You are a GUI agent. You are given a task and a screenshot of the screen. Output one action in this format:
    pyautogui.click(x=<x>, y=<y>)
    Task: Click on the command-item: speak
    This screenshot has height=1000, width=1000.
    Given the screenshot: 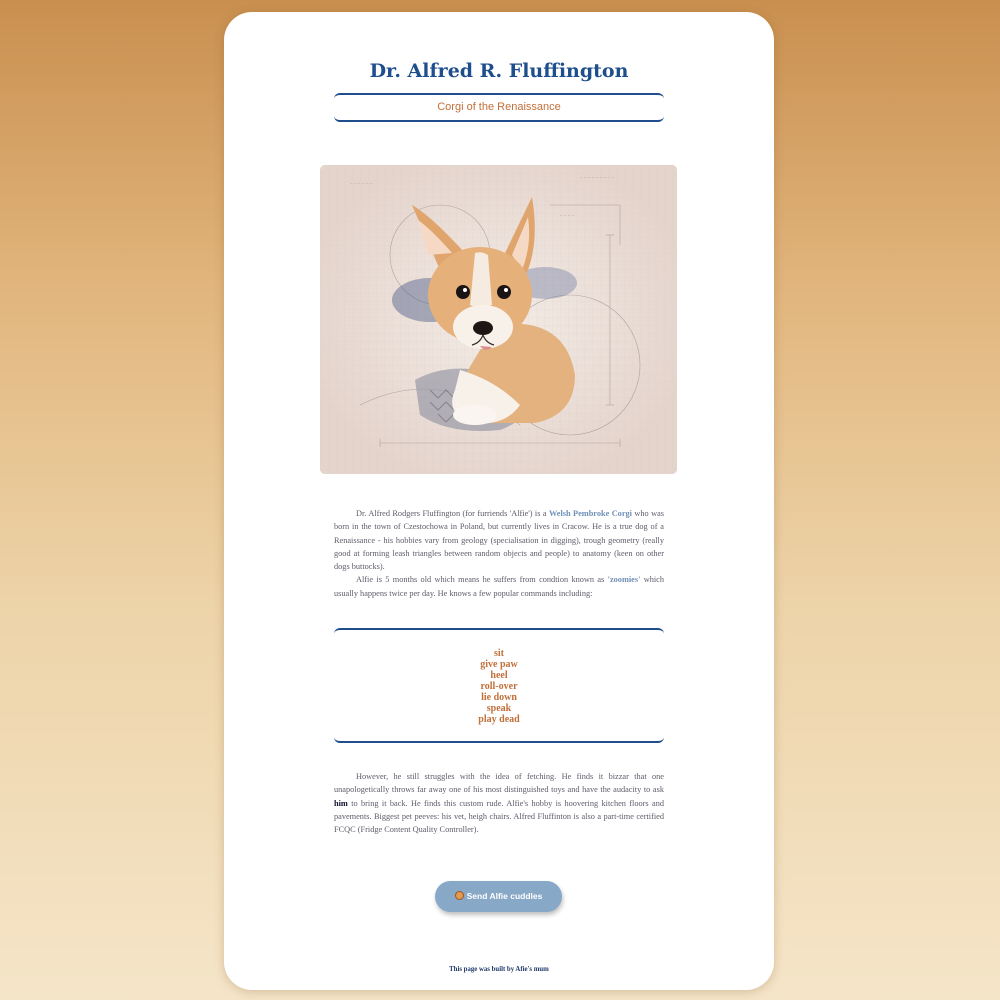 What is the action you would take?
    pyautogui.click(x=499, y=708)
    